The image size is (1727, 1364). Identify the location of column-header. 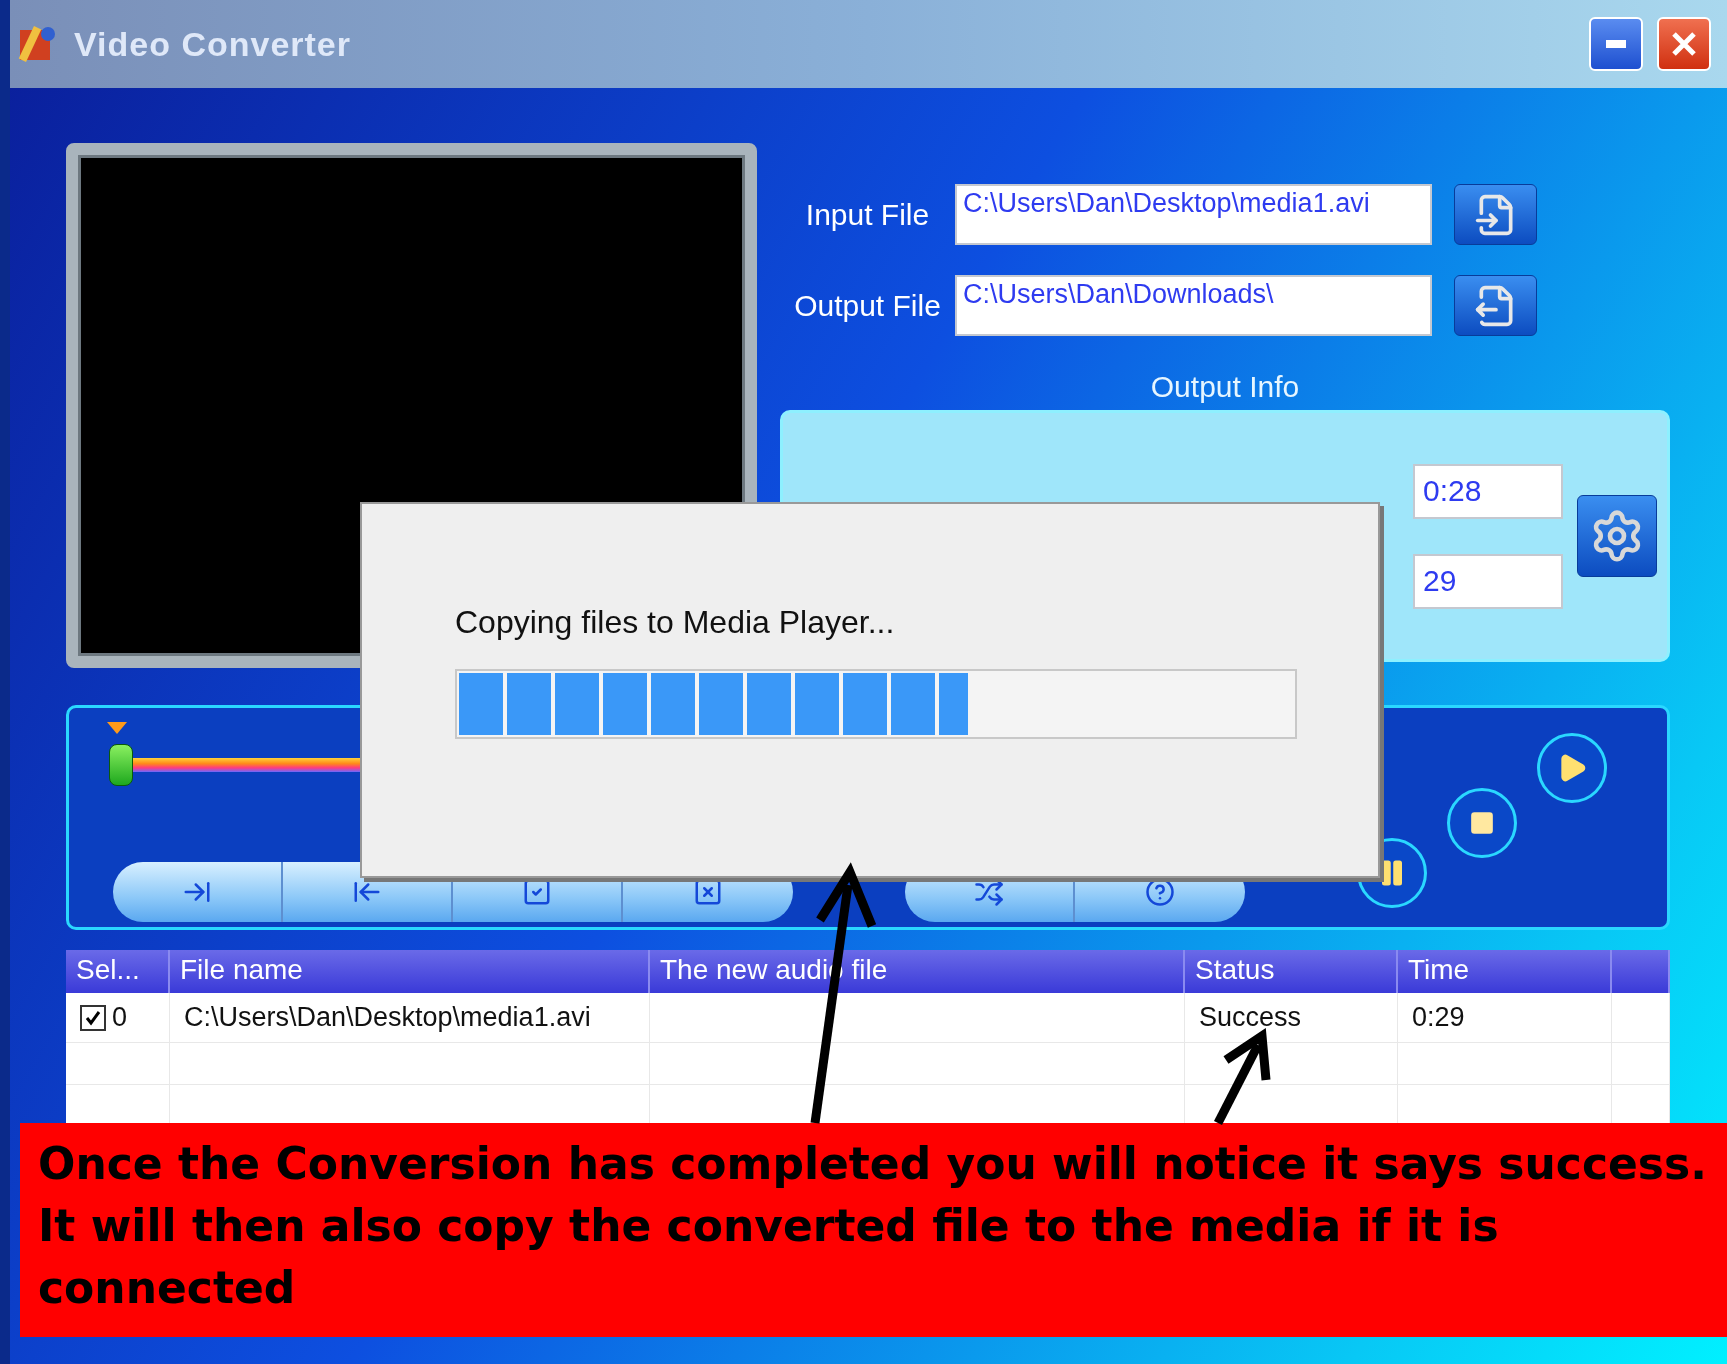
(1641, 971).